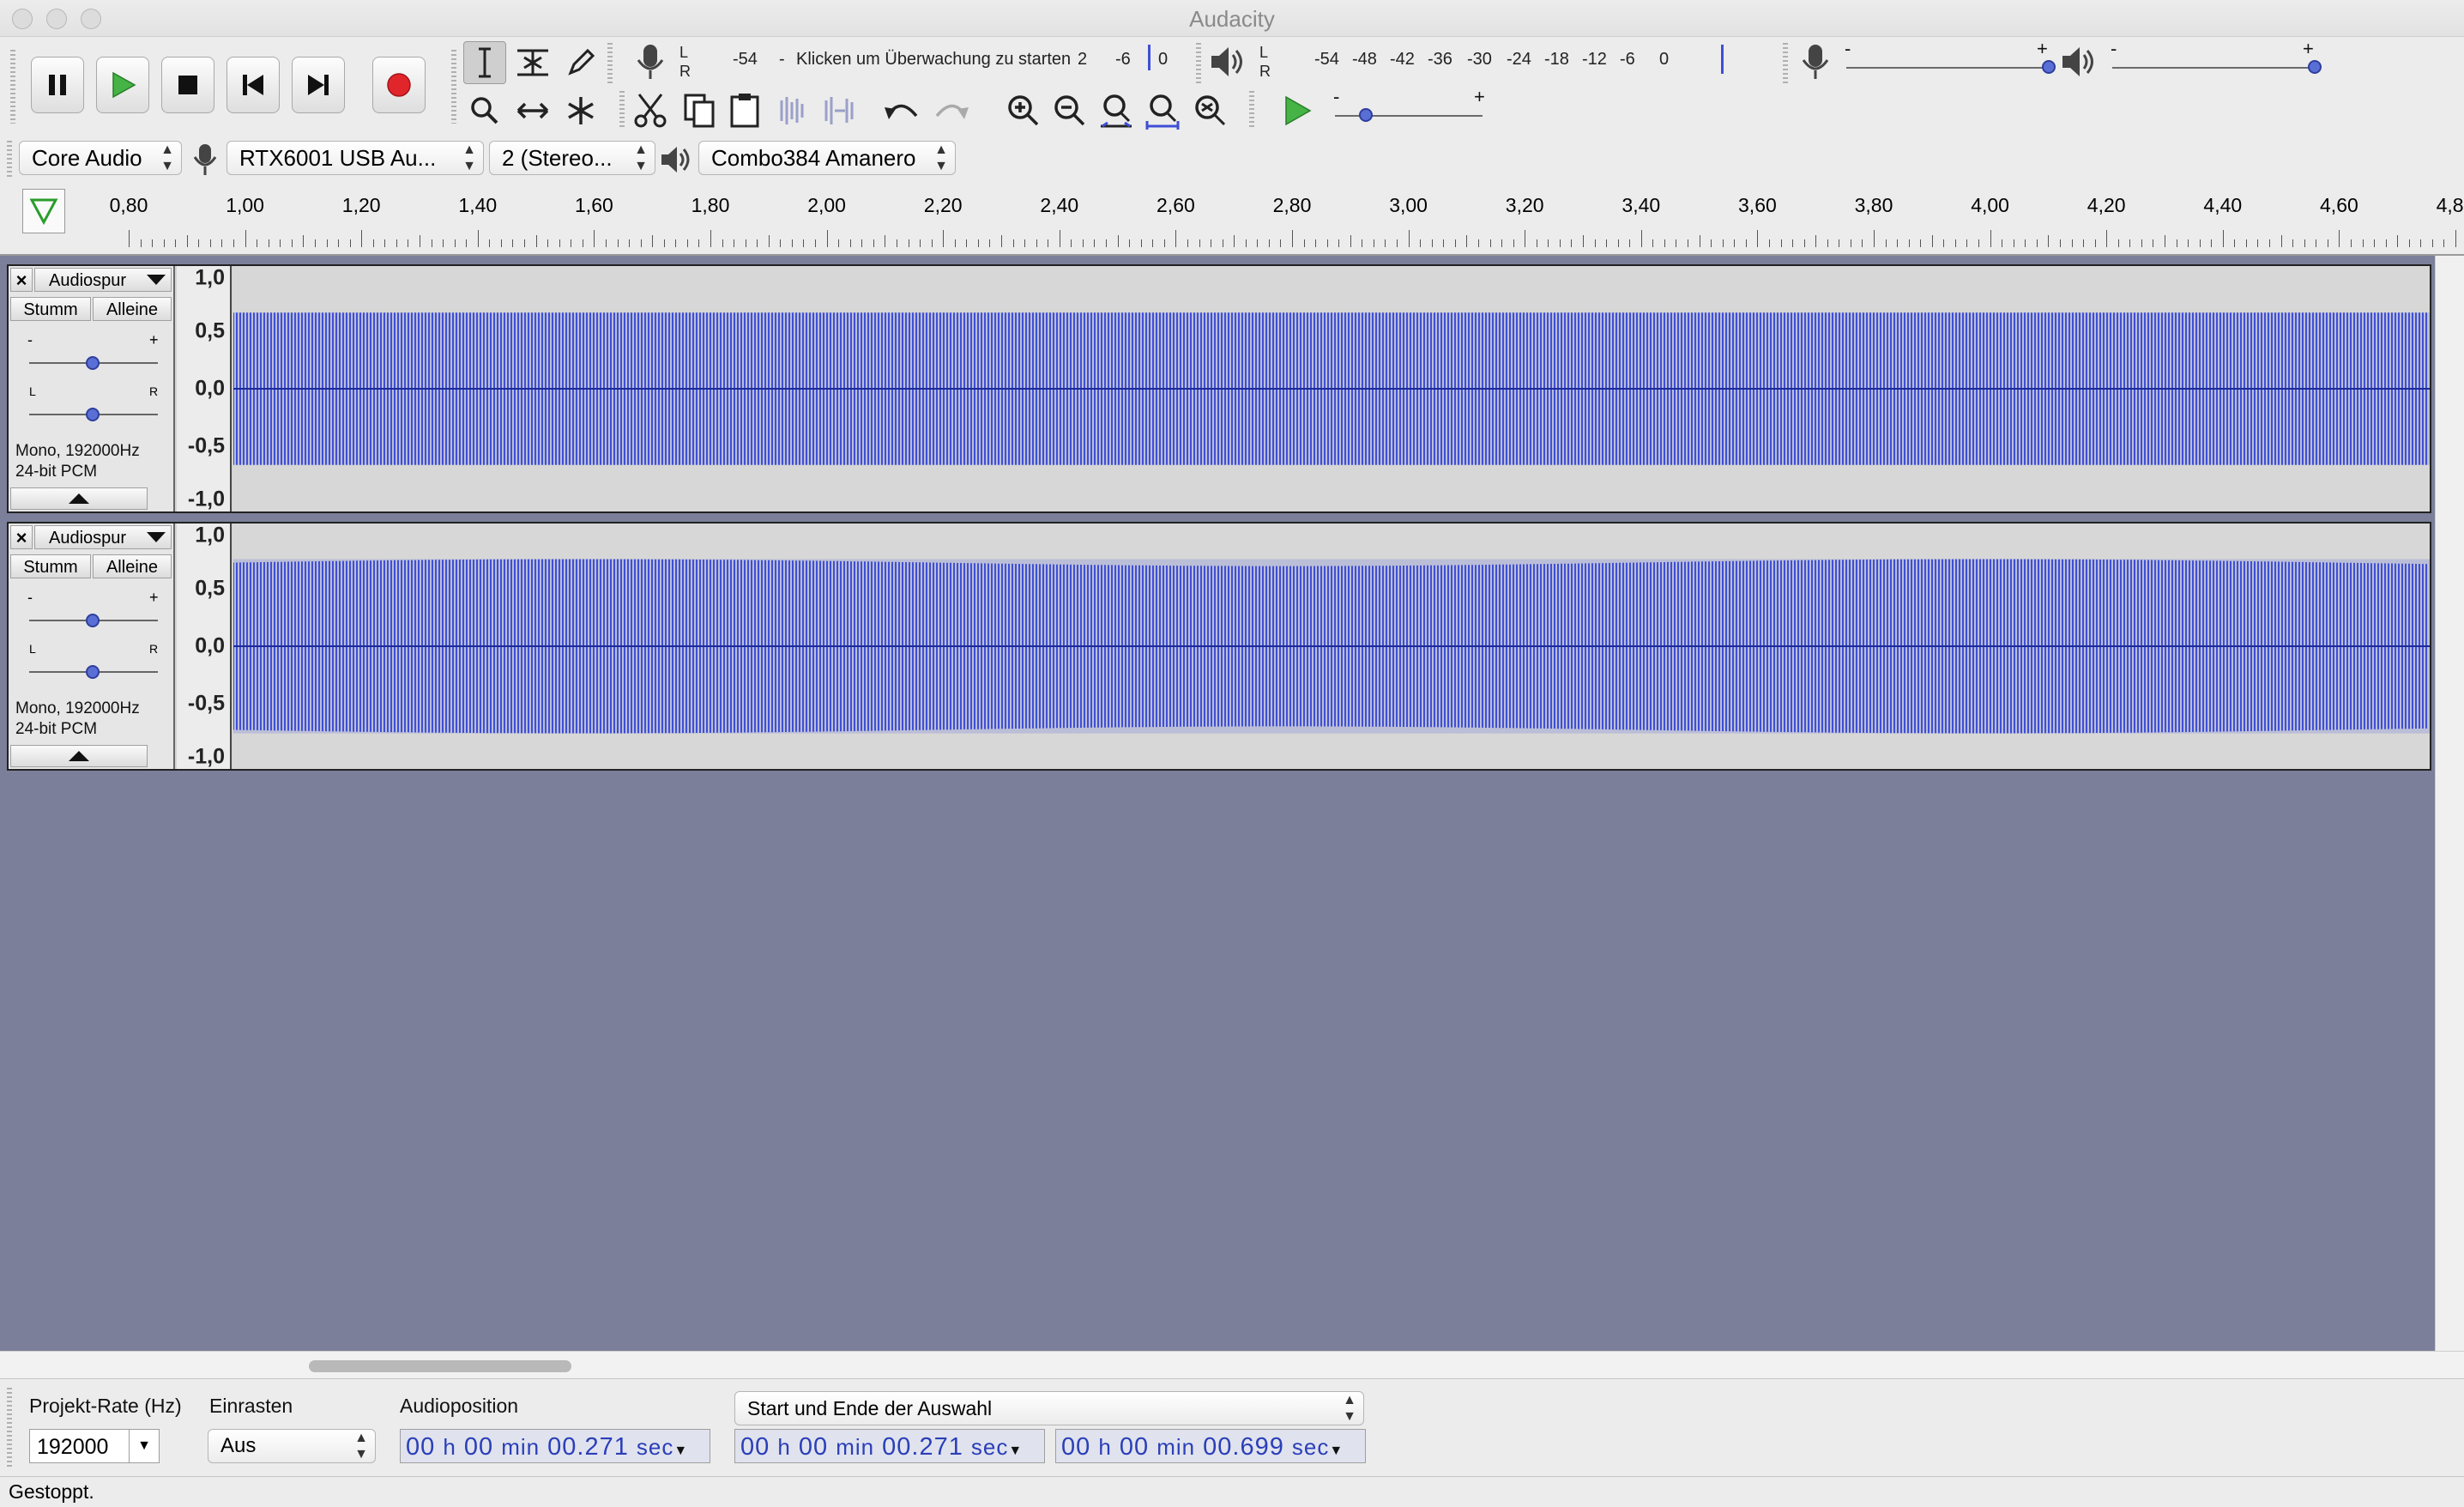 The width and height of the screenshot is (2464, 1507). What do you see at coordinates (827, 158) in the screenshot?
I see `playback-device-select: Combo384 Amanero ▲ ▼` at bounding box center [827, 158].